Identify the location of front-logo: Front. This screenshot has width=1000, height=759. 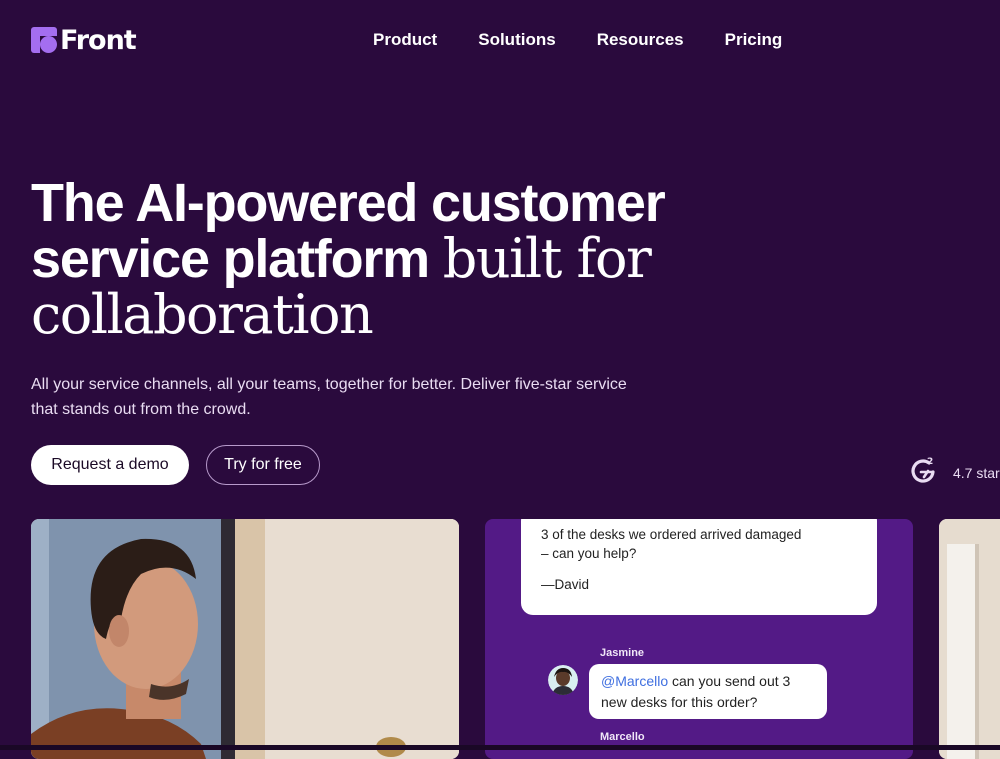
(84, 40).